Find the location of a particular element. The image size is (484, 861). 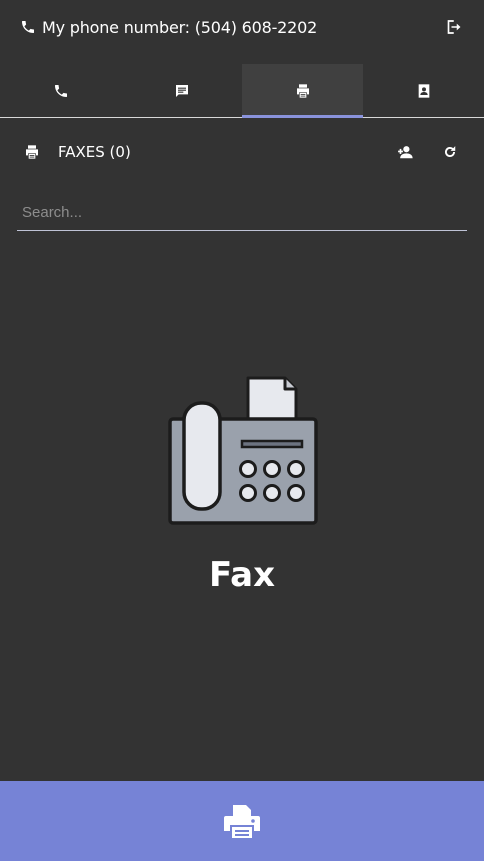

app-header: My phone number: (504) 608-2202 is located at coordinates (242, 27).